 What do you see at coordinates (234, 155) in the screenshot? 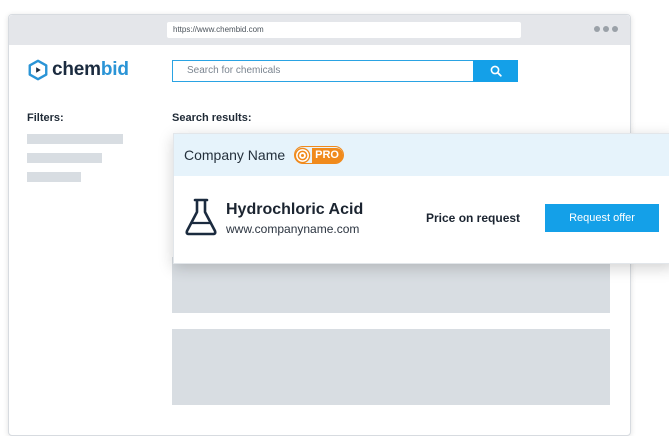
I see `company-name: Company Name` at bounding box center [234, 155].